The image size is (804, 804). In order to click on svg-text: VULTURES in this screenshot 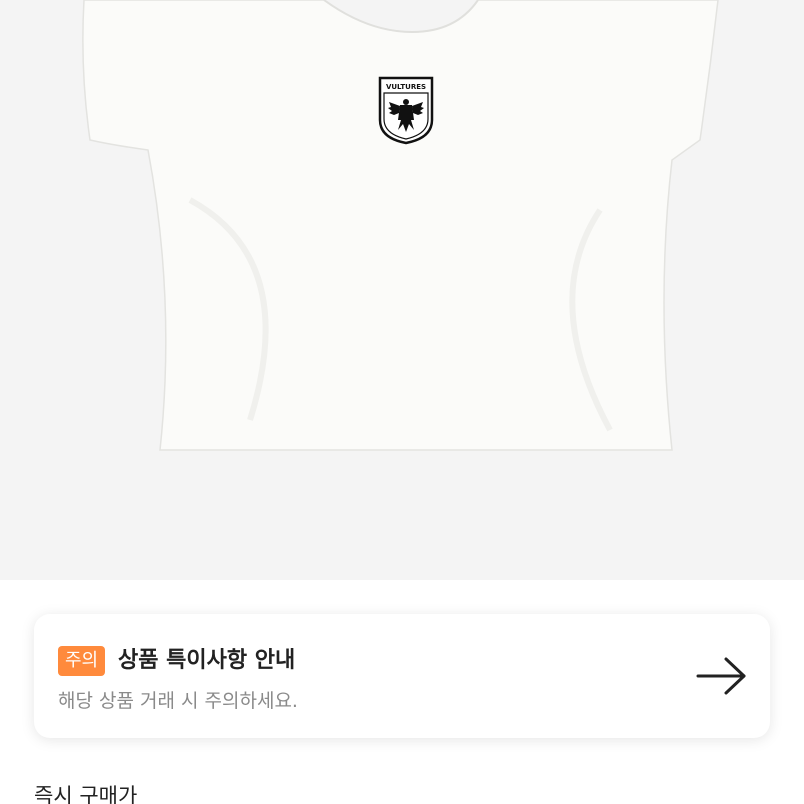, I will do `click(406, 87)`.